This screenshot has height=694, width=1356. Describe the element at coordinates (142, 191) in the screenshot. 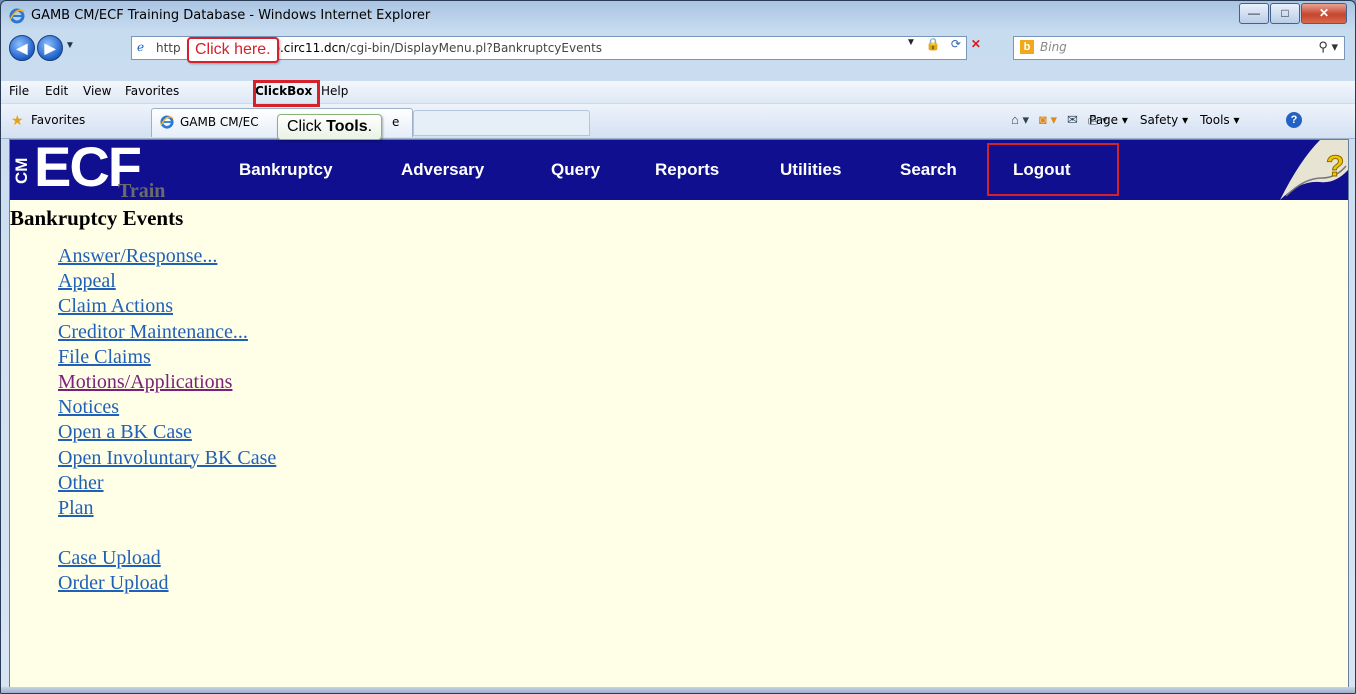

I see `logo-train: Train` at that location.